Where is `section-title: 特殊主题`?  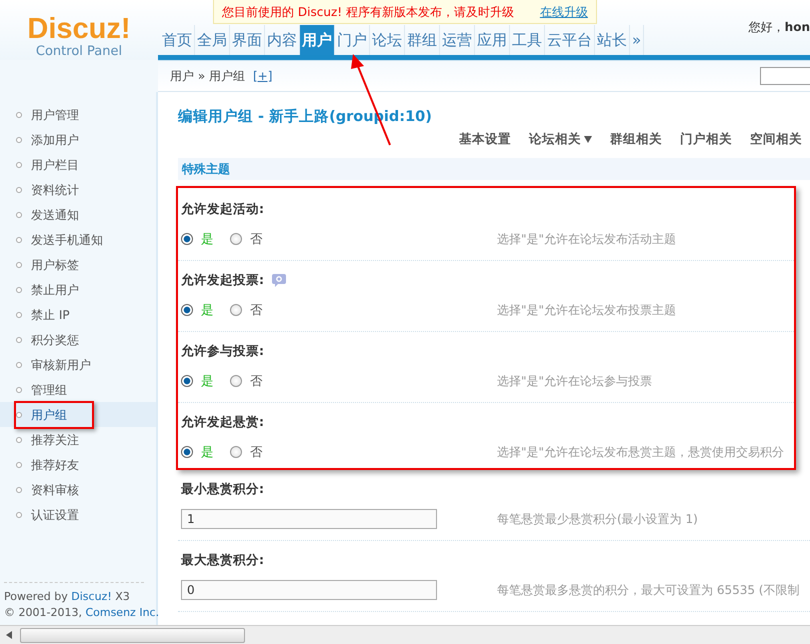 section-title: 特殊主题 is located at coordinates (206, 169).